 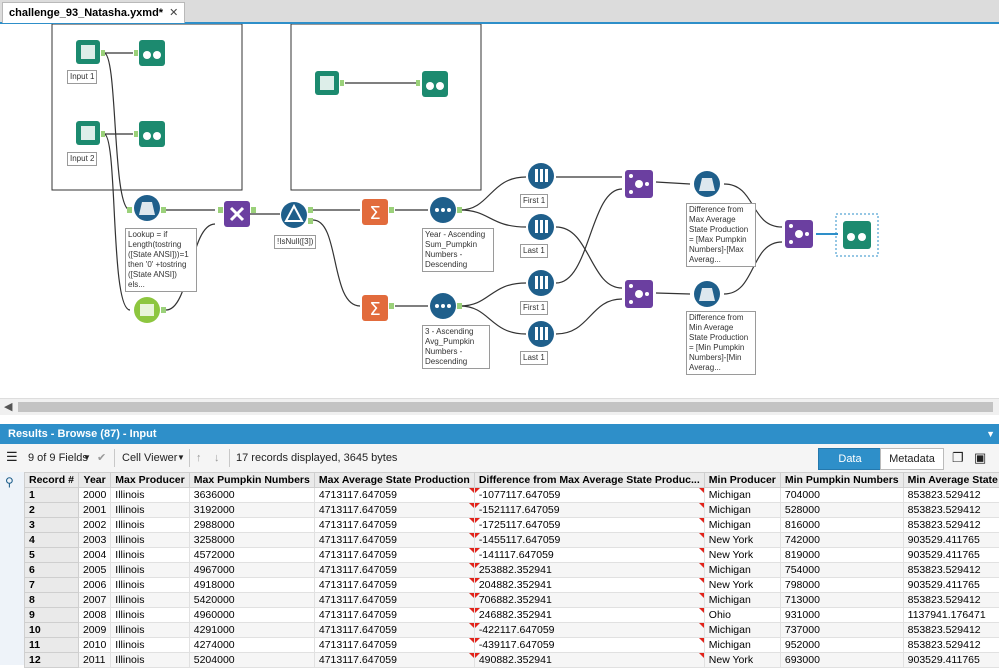 I want to click on table-cell: 816000, so click(x=841, y=525).